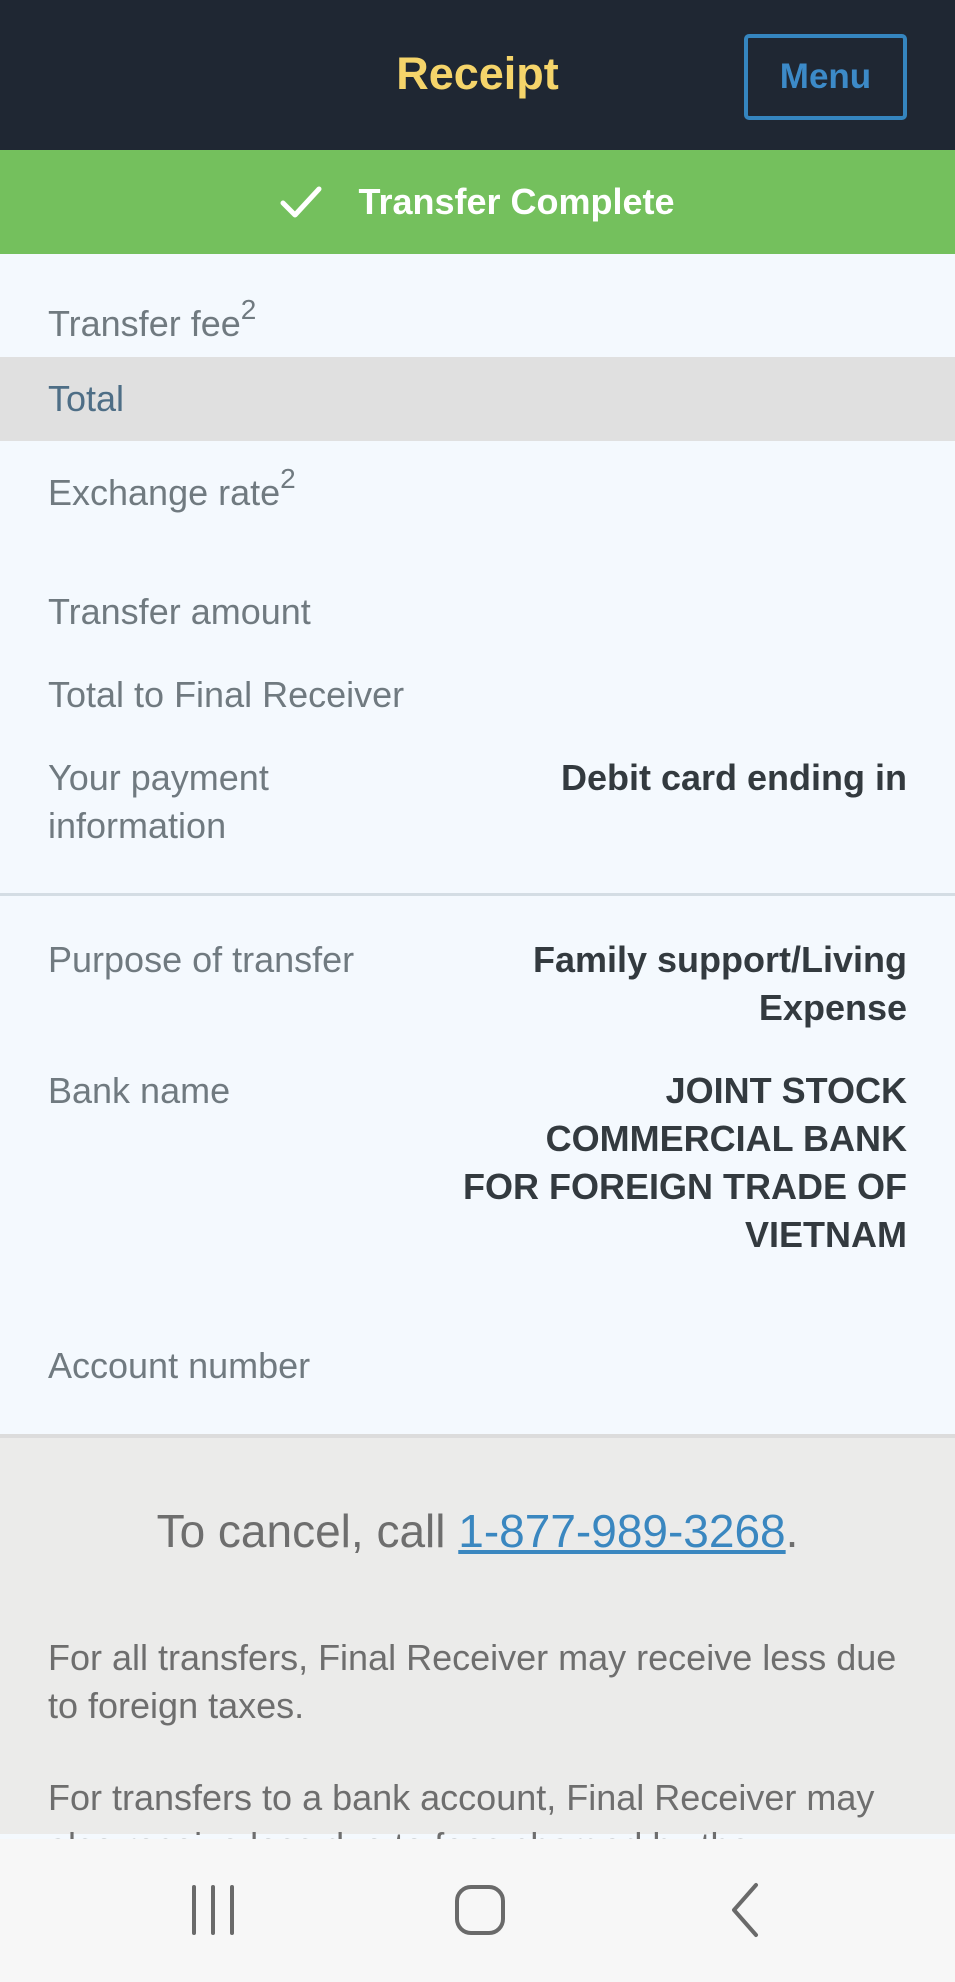 Image resolution: width=955 pixels, height=1982 pixels. What do you see at coordinates (719, 959) in the screenshot?
I see `purpose-value-line1: Family support/Living` at bounding box center [719, 959].